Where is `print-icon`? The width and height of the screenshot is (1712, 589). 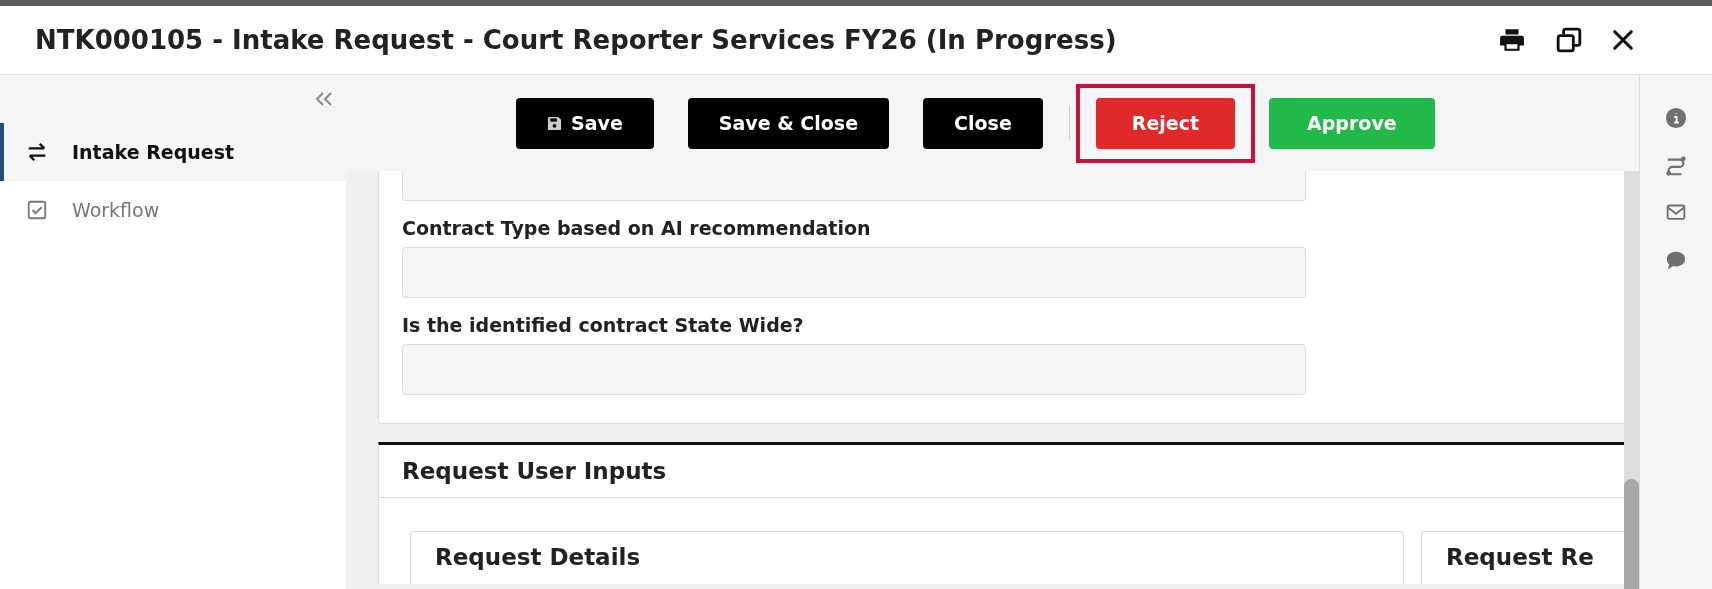 print-icon is located at coordinates (1512, 40).